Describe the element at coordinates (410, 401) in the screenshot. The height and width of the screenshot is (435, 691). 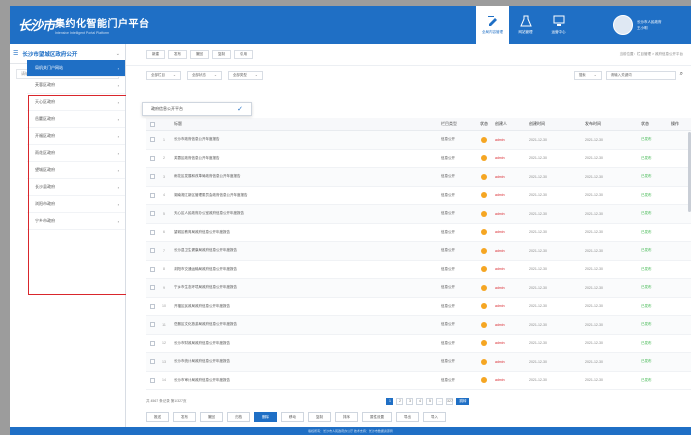
I see `page-button: 3` at that location.